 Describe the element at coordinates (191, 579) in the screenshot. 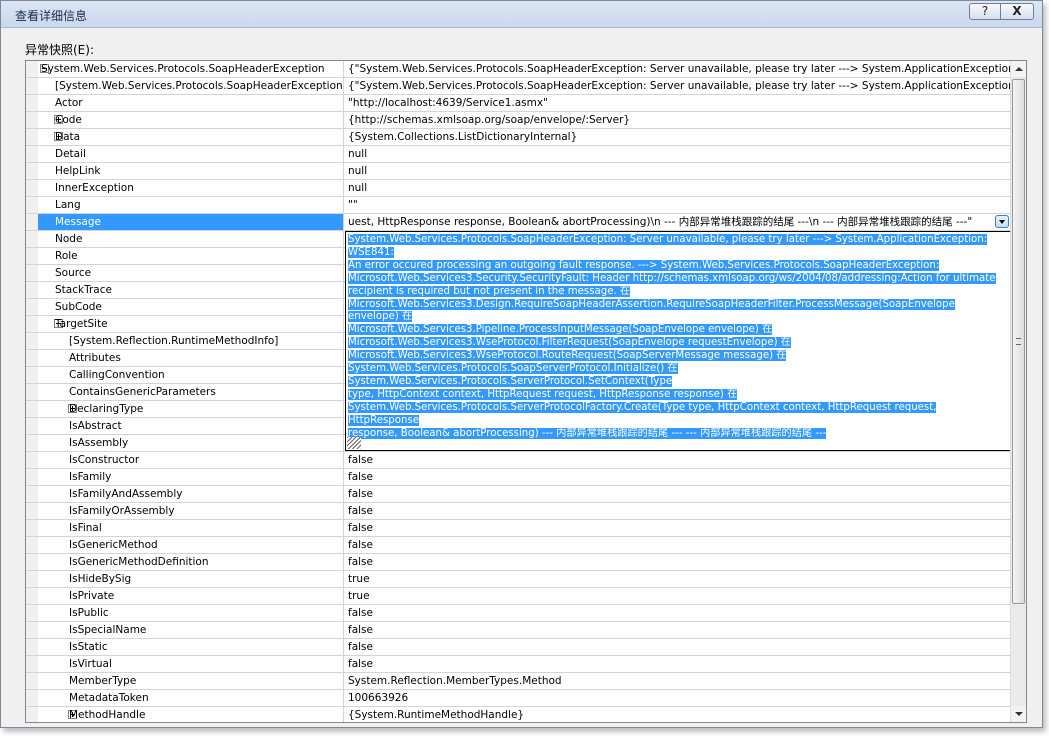

I see `property-name: IsHideBySig` at that location.